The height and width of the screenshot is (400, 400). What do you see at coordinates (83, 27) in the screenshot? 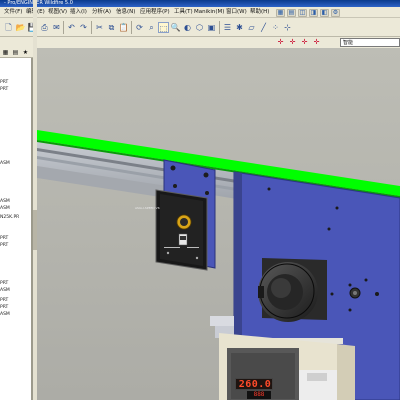
I see `redo-icon: ↷` at bounding box center [83, 27].